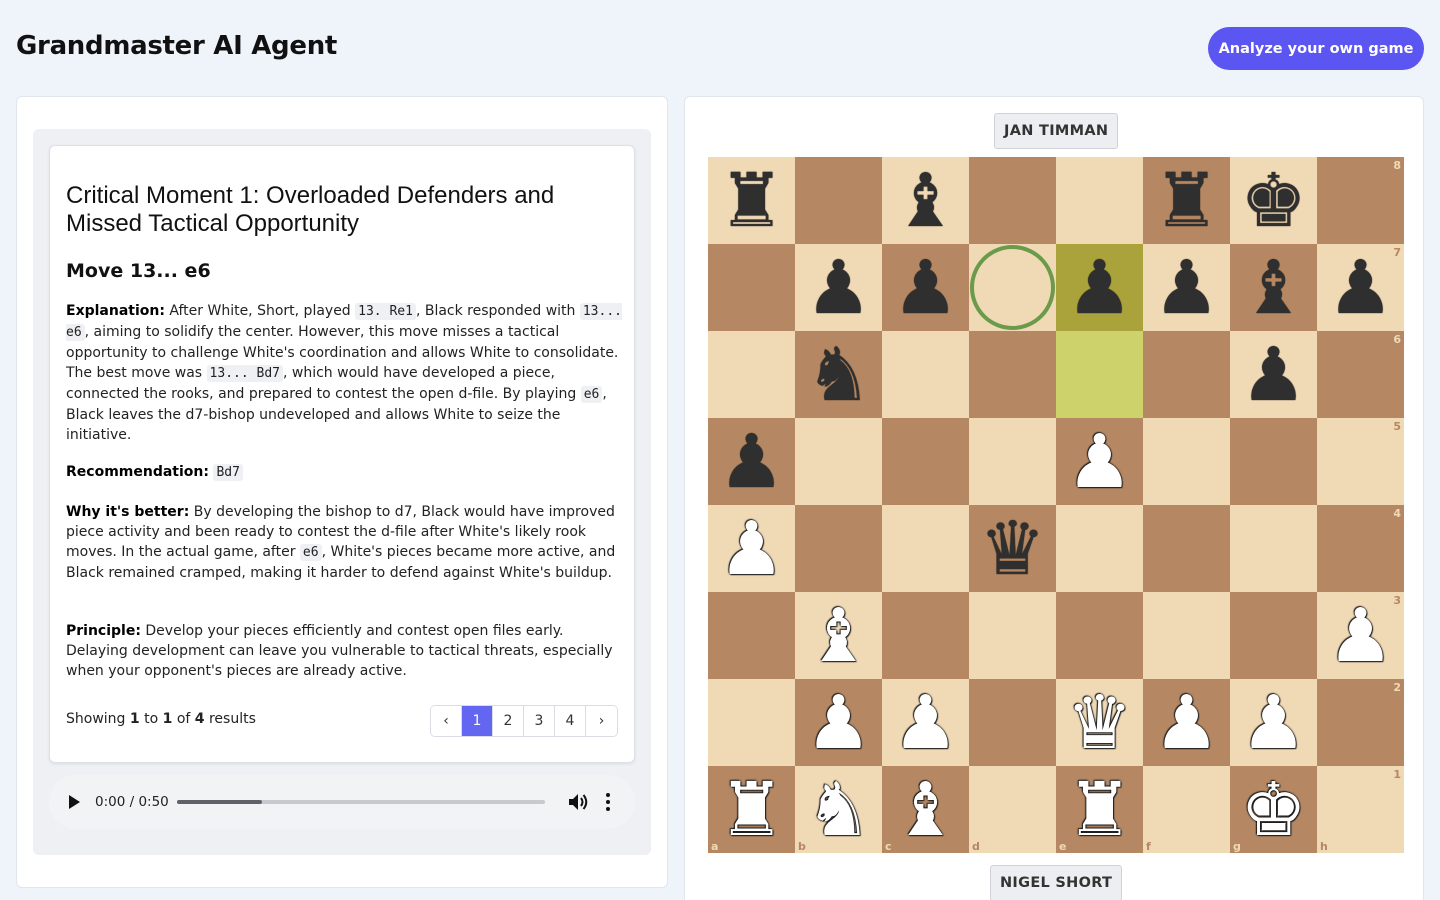 This screenshot has width=1440, height=900. Describe the element at coordinates (1099, 200) in the screenshot. I see `square-e8` at that location.